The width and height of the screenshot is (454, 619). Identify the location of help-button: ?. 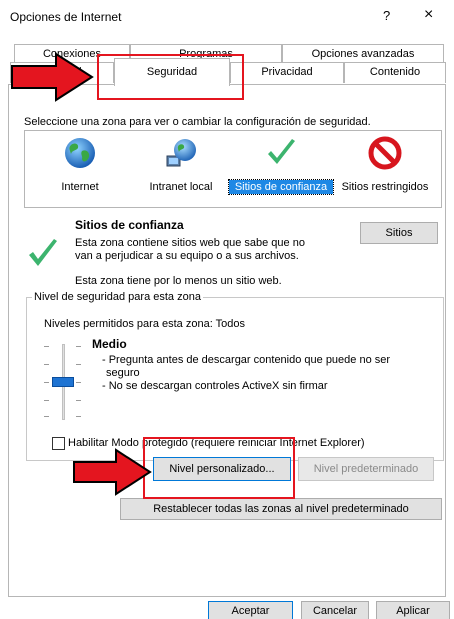
(386, 15).